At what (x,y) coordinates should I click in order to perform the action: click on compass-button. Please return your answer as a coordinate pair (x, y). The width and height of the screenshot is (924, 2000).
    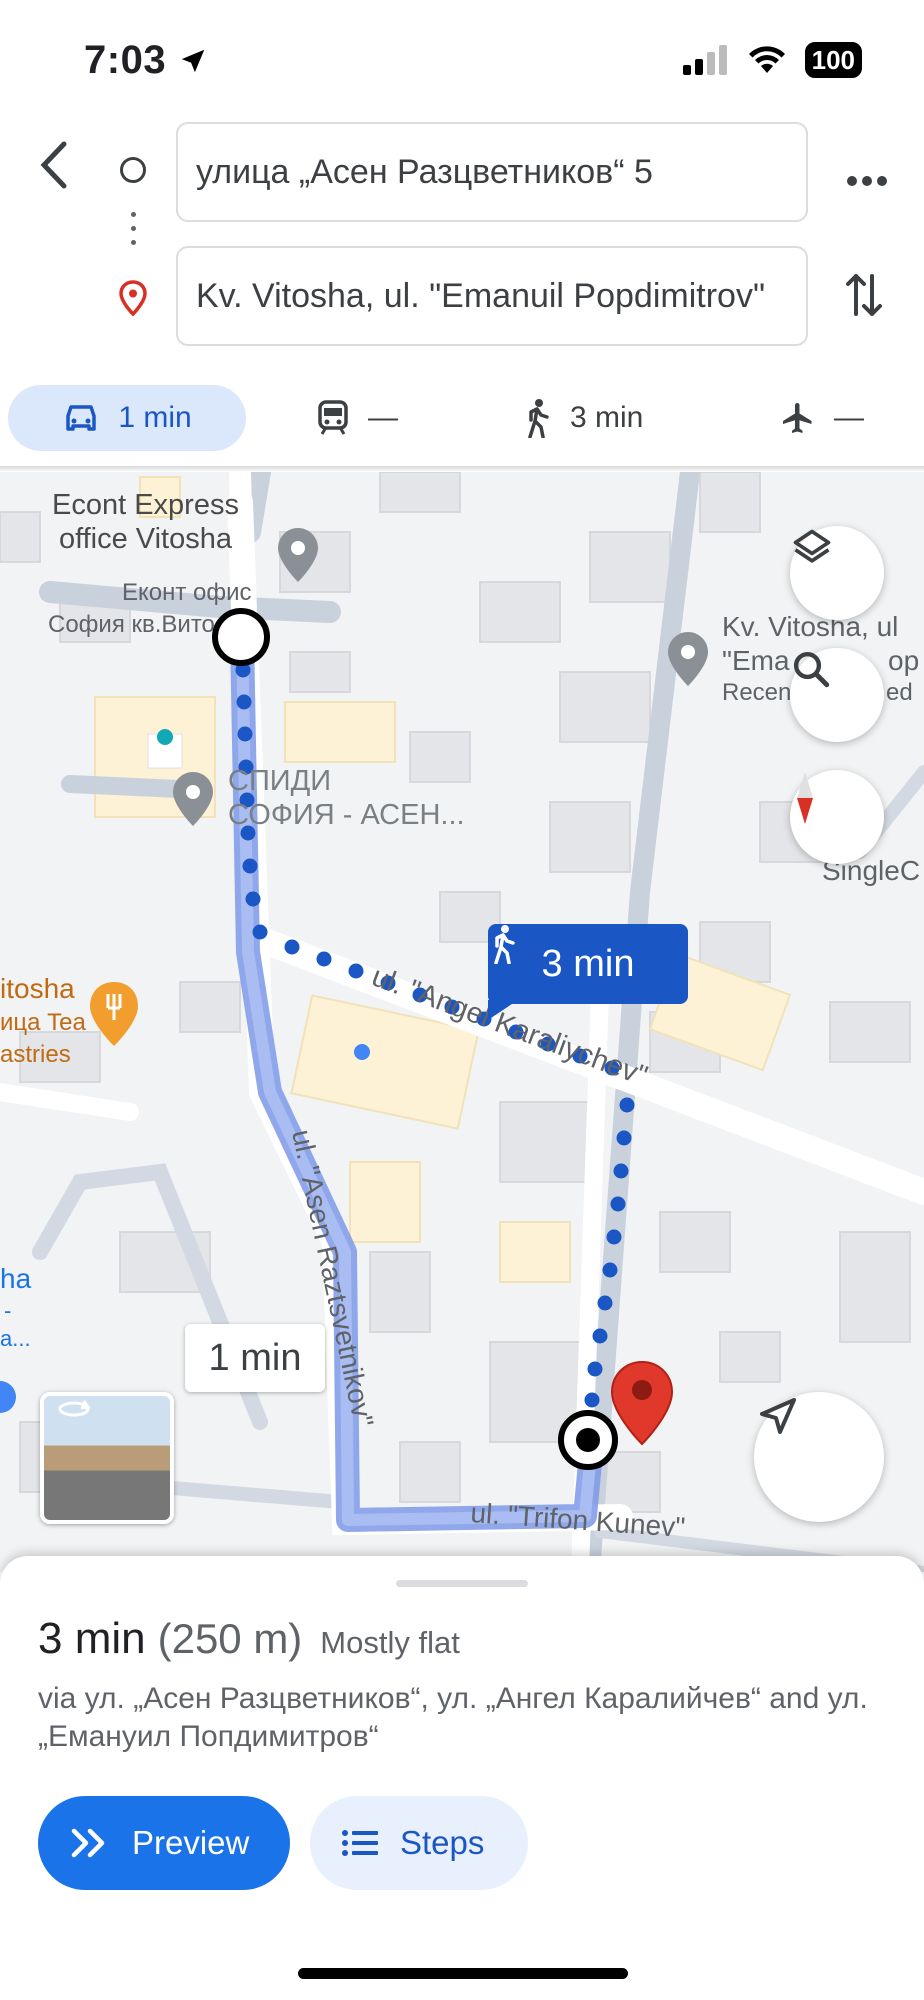
    Looking at the image, I should click on (837, 817).